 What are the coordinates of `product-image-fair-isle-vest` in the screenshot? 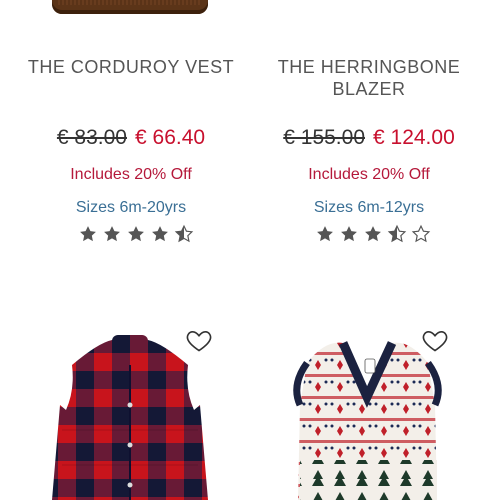 It's located at (367, 417).